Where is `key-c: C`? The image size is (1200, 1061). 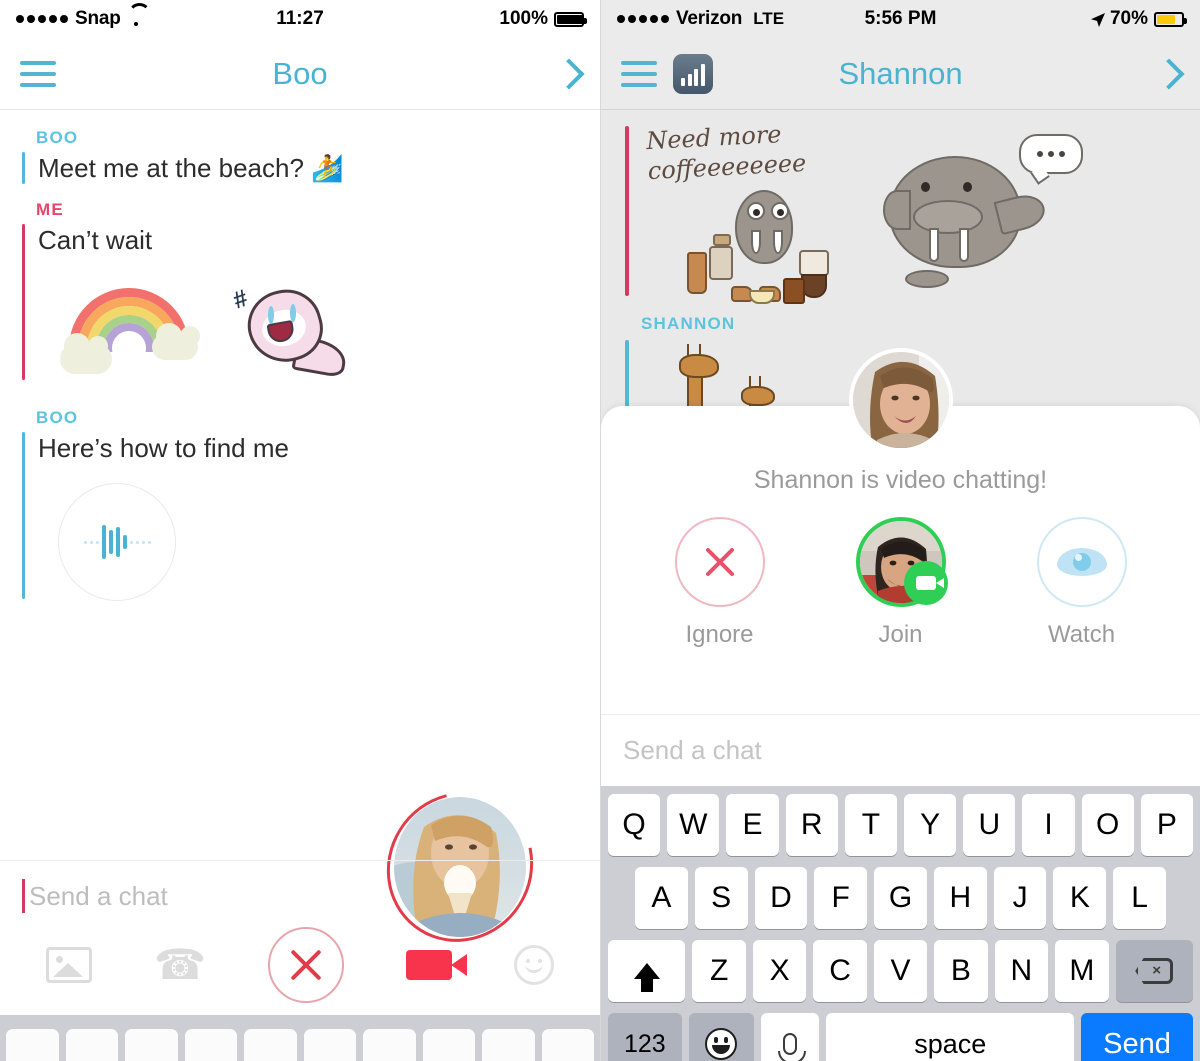 key-c: C is located at coordinates (840, 971).